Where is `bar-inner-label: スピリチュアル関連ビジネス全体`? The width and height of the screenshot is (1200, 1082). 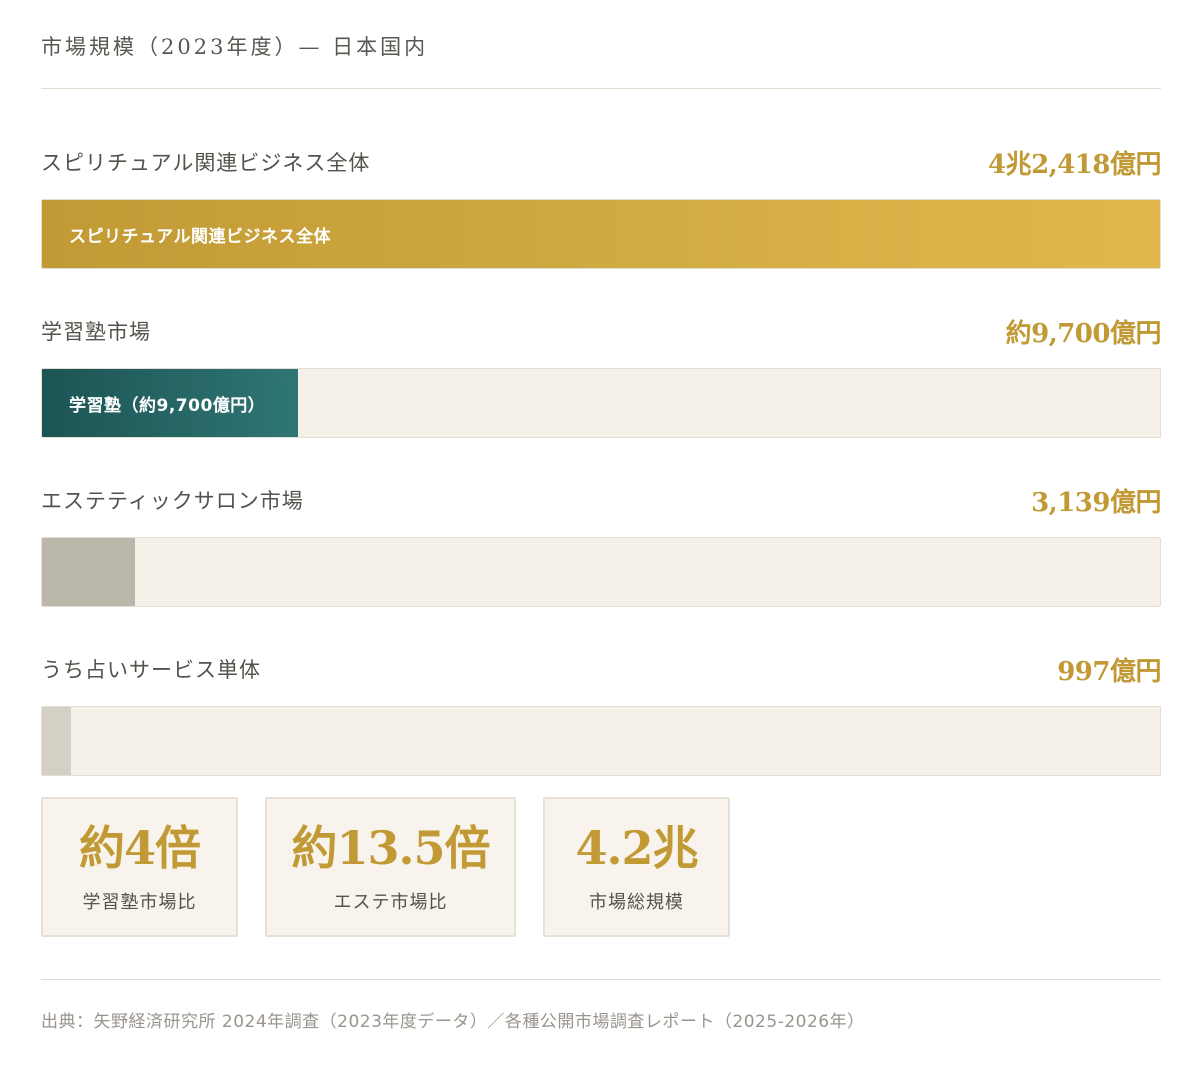
bar-inner-label: スピリチュアル関連ビジネス全体 is located at coordinates (200, 236).